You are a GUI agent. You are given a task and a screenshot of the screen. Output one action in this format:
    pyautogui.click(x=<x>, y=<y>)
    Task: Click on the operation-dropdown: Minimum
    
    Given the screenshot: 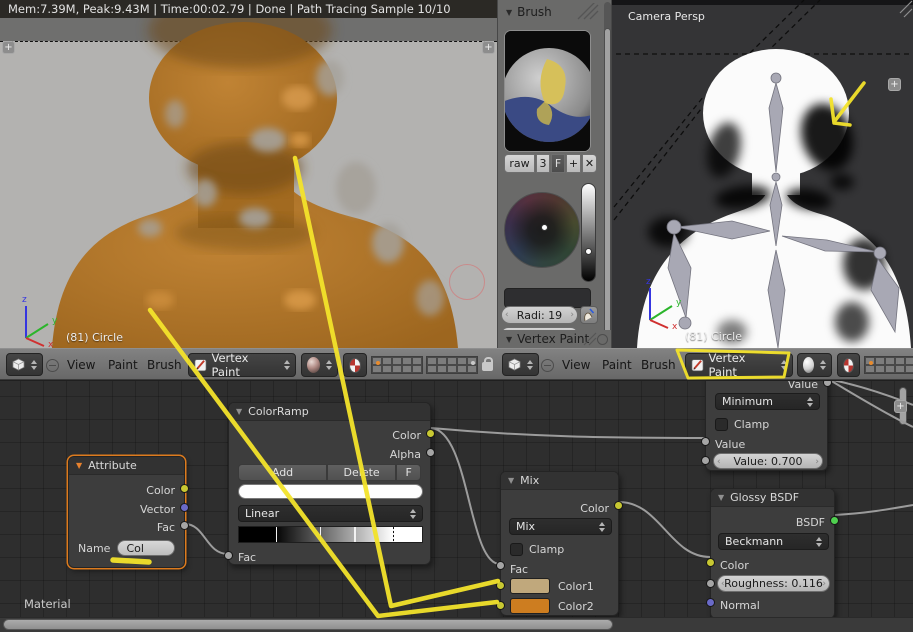 What is the action you would take?
    pyautogui.click(x=767, y=401)
    